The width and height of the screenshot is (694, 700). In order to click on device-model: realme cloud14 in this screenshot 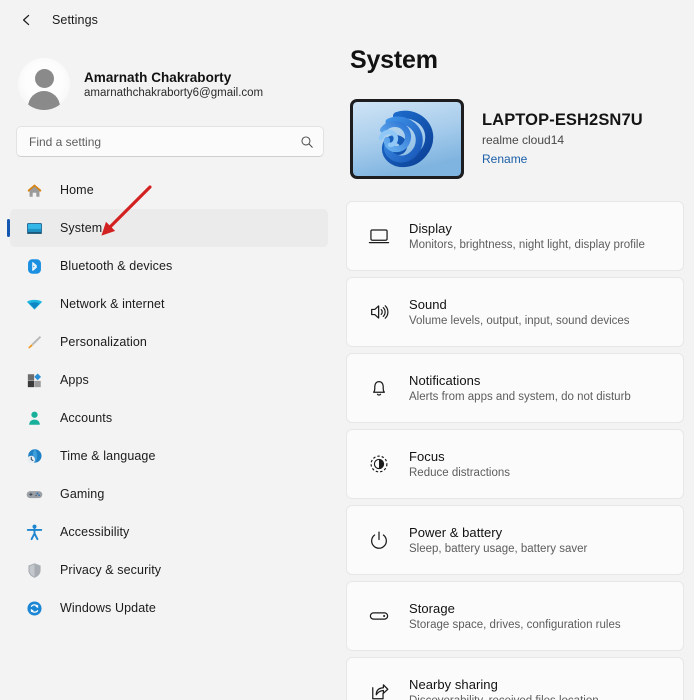, I will do `click(523, 139)`.